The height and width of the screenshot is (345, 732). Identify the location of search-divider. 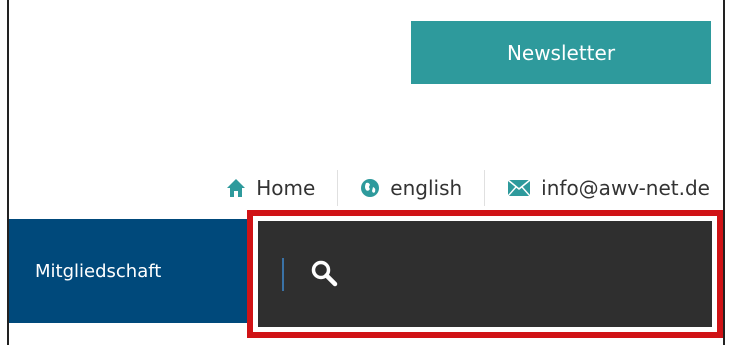
(283, 274).